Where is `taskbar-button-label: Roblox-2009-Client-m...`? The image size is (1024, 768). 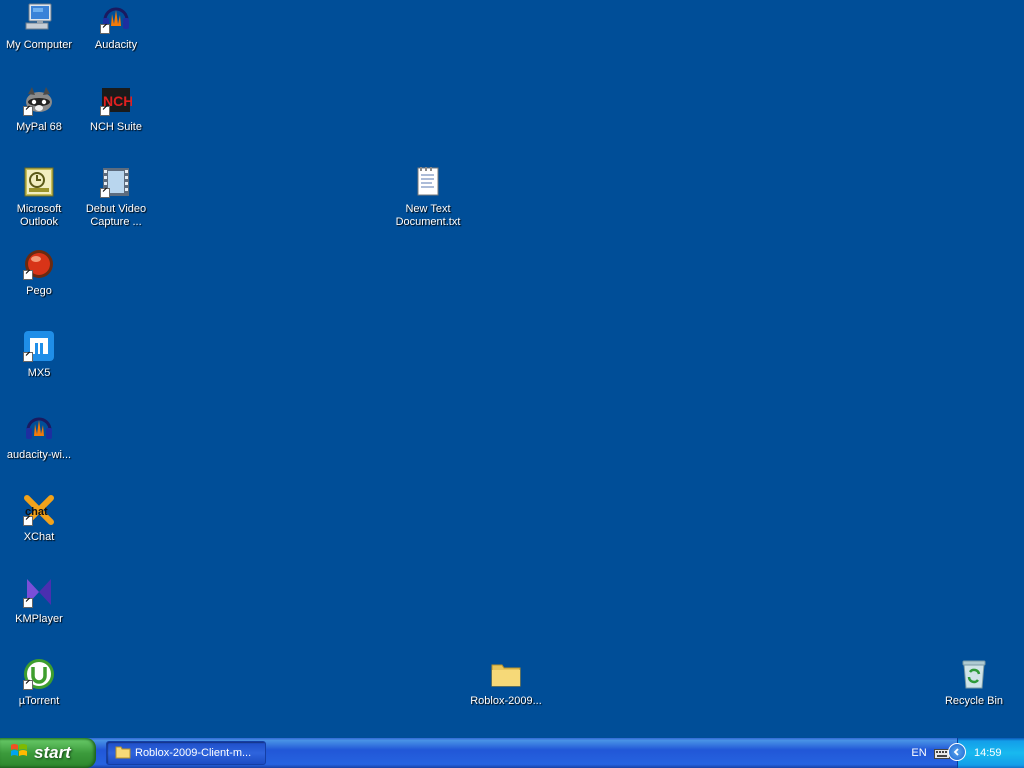 taskbar-button-label: Roblox-2009-Client-m... is located at coordinates (193, 753).